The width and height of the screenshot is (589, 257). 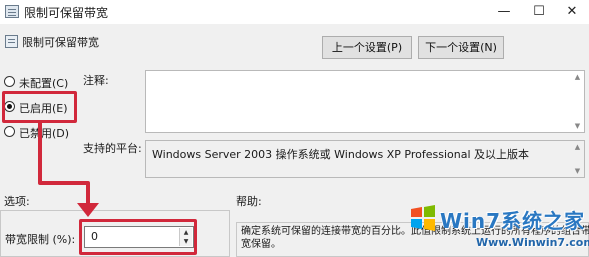 What do you see at coordinates (504, 12) in the screenshot?
I see `minimize-button: —` at bounding box center [504, 12].